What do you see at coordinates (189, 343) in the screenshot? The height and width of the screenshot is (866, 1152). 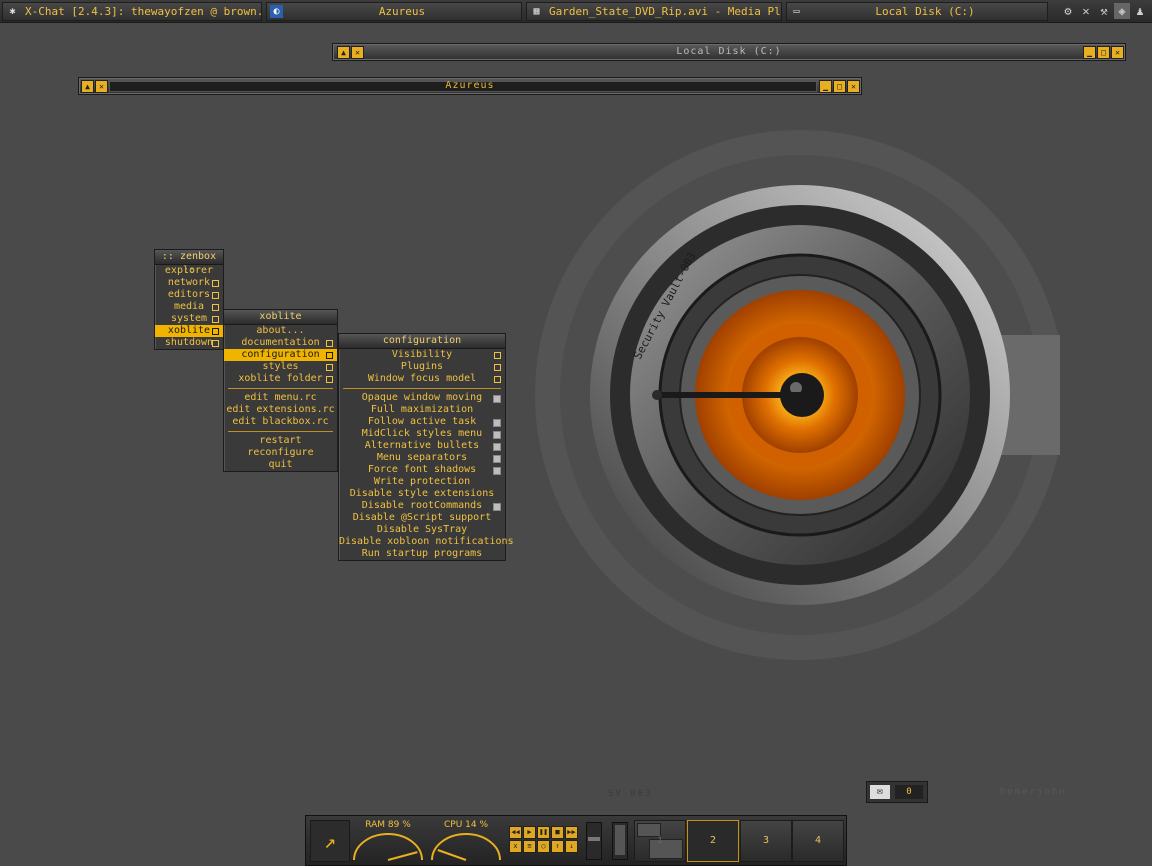 I see `menu-item-shutdown: shutdown` at bounding box center [189, 343].